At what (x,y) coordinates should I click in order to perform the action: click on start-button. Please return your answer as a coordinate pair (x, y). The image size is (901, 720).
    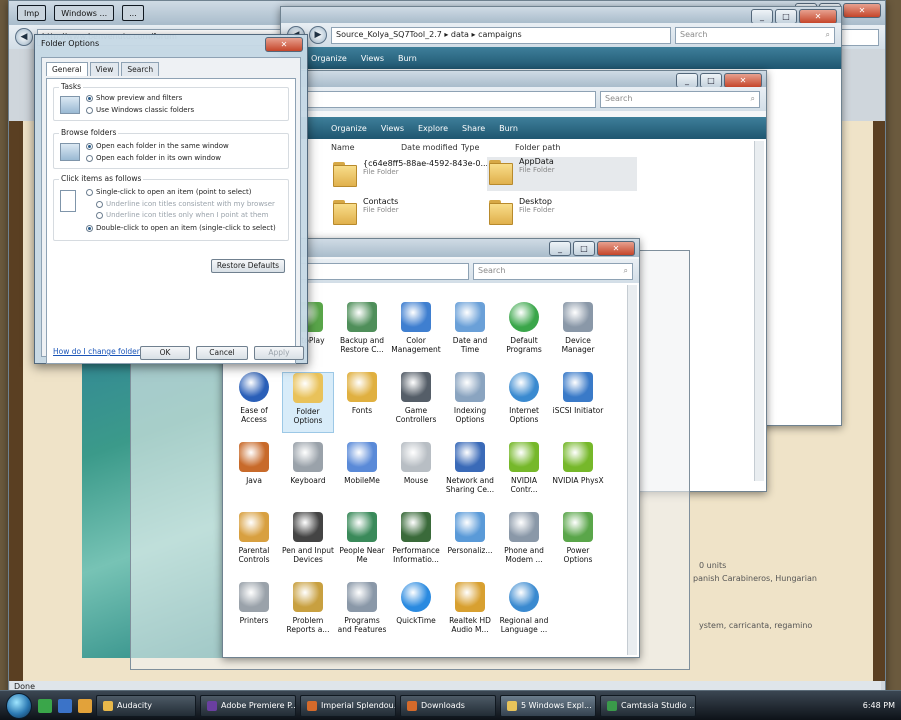
    Looking at the image, I should click on (19, 705).